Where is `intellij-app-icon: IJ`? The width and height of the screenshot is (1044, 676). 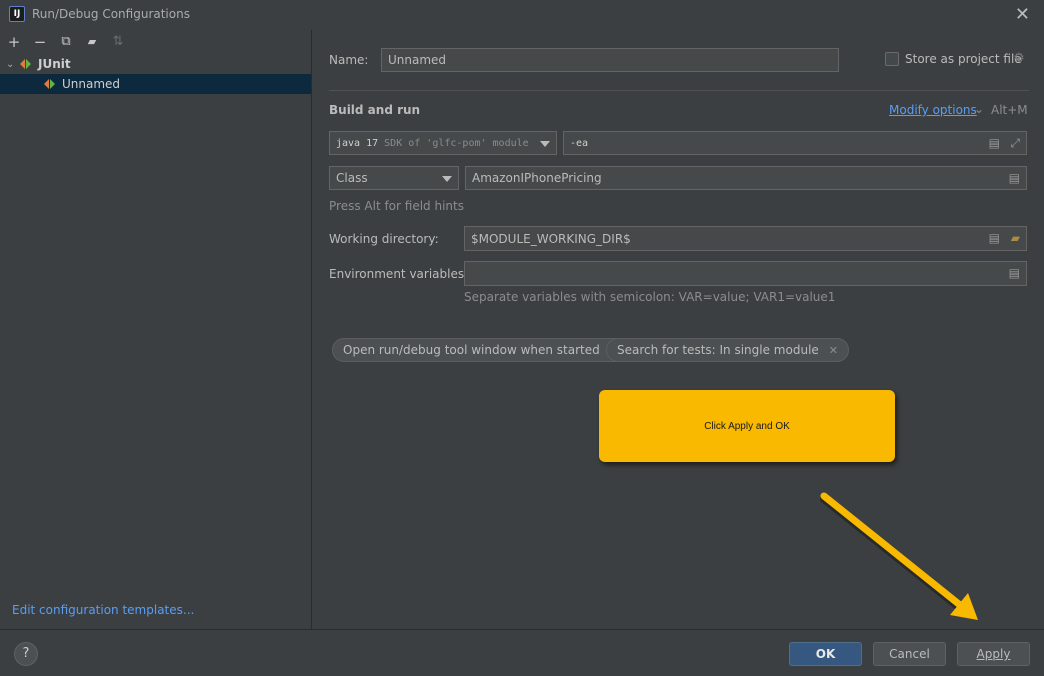 intellij-app-icon: IJ is located at coordinates (17, 14).